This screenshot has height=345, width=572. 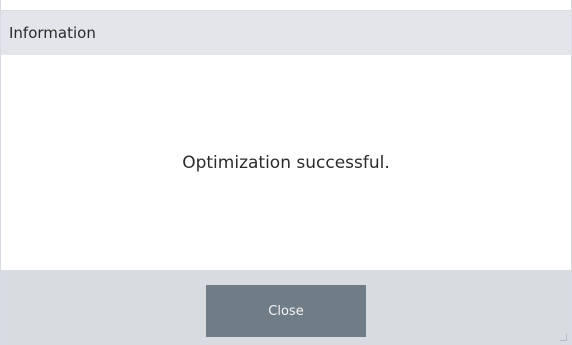 I want to click on dialog-message: Optimization successful., so click(x=286, y=162).